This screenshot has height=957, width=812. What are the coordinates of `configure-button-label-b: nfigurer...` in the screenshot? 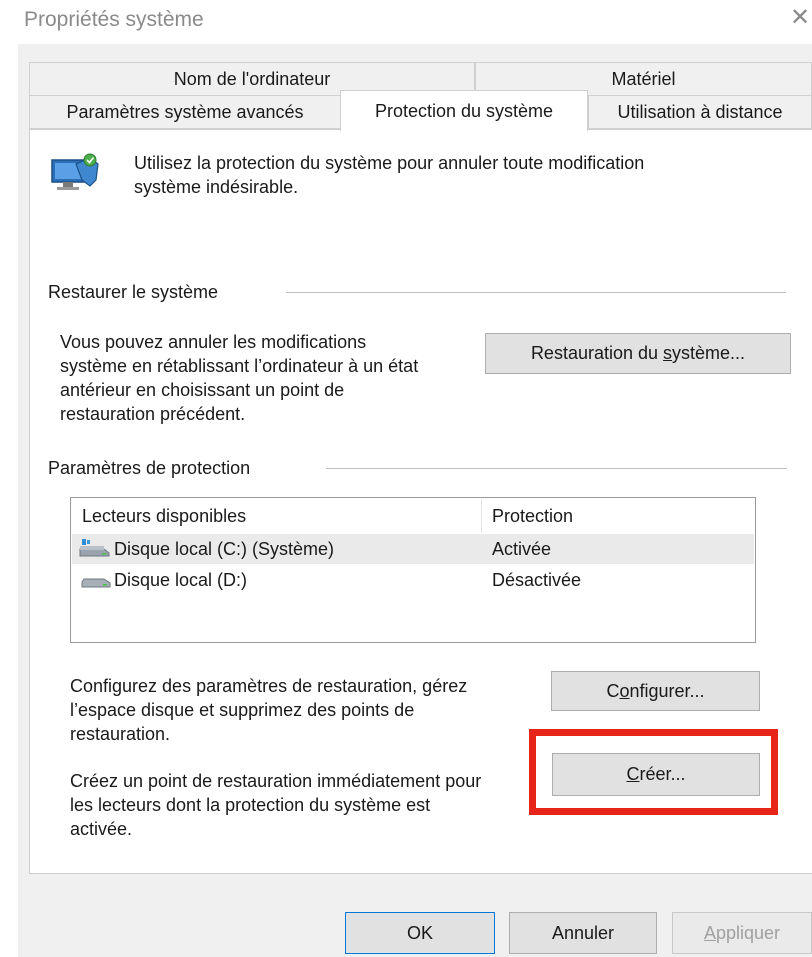 It's located at (667, 690).